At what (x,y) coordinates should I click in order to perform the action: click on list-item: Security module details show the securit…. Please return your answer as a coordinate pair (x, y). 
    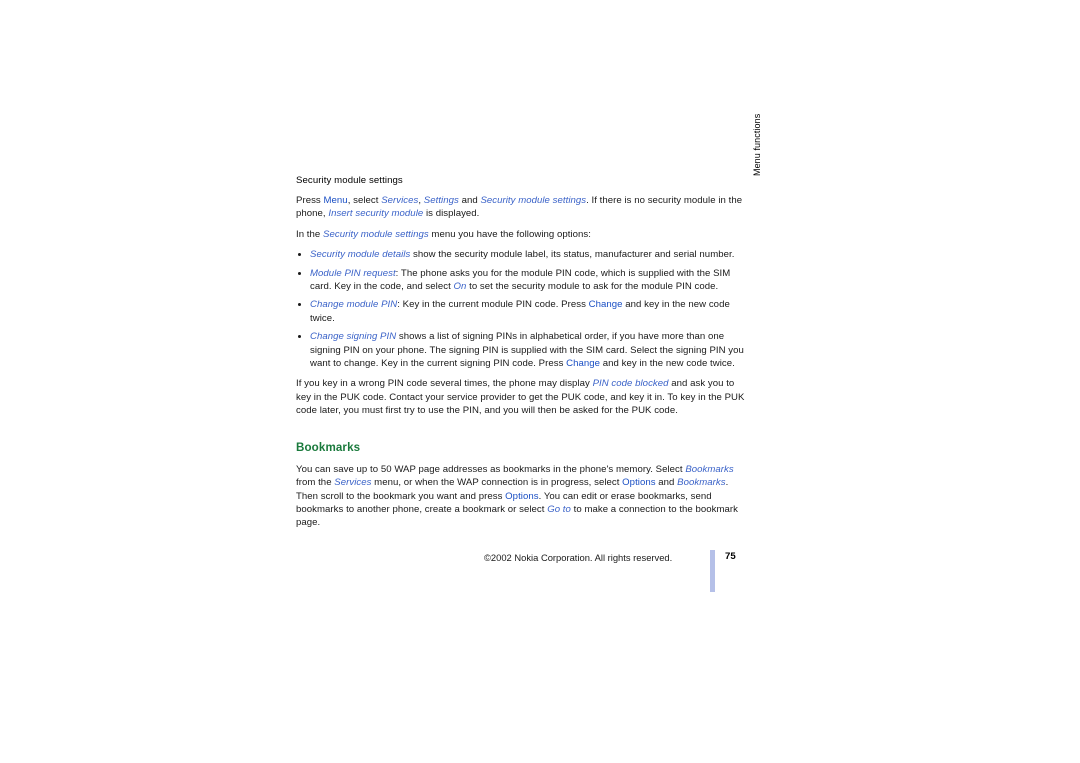
    Looking at the image, I should click on (524, 254).